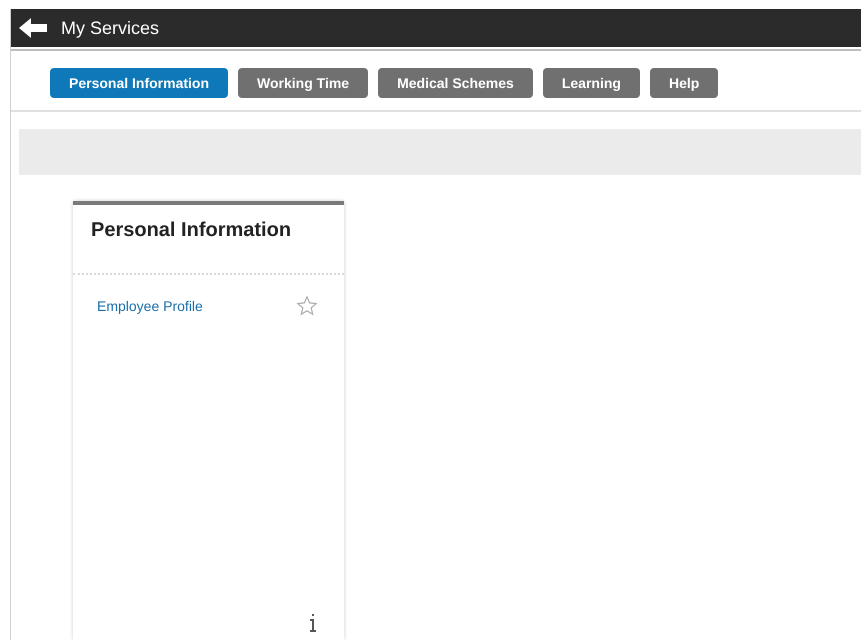  Describe the element at coordinates (139, 83) in the screenshot. I see `tab: Personal Information` at that location.